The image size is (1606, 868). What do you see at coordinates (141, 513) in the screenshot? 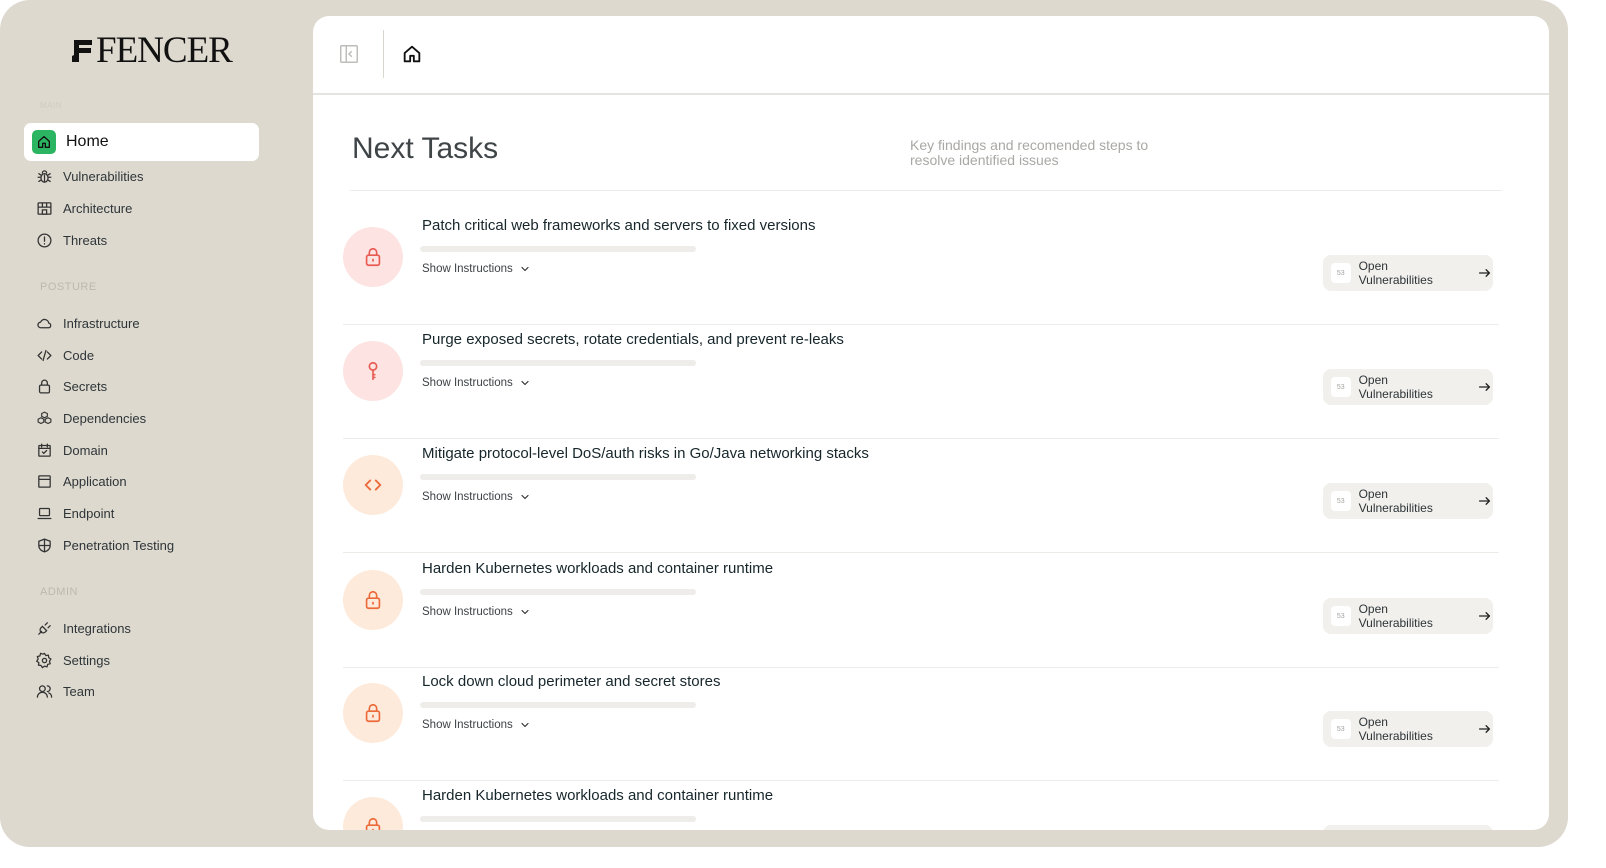
I see `sidebar-item-endpoint: Endpoint` at bounding box center [141, 513].